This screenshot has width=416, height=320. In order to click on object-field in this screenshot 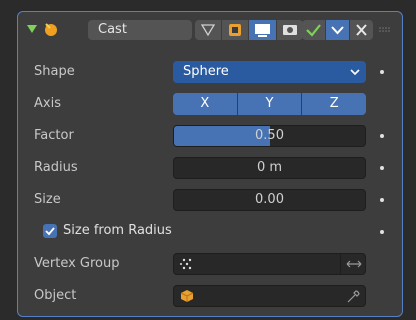, I will do `click(269, 296)`.